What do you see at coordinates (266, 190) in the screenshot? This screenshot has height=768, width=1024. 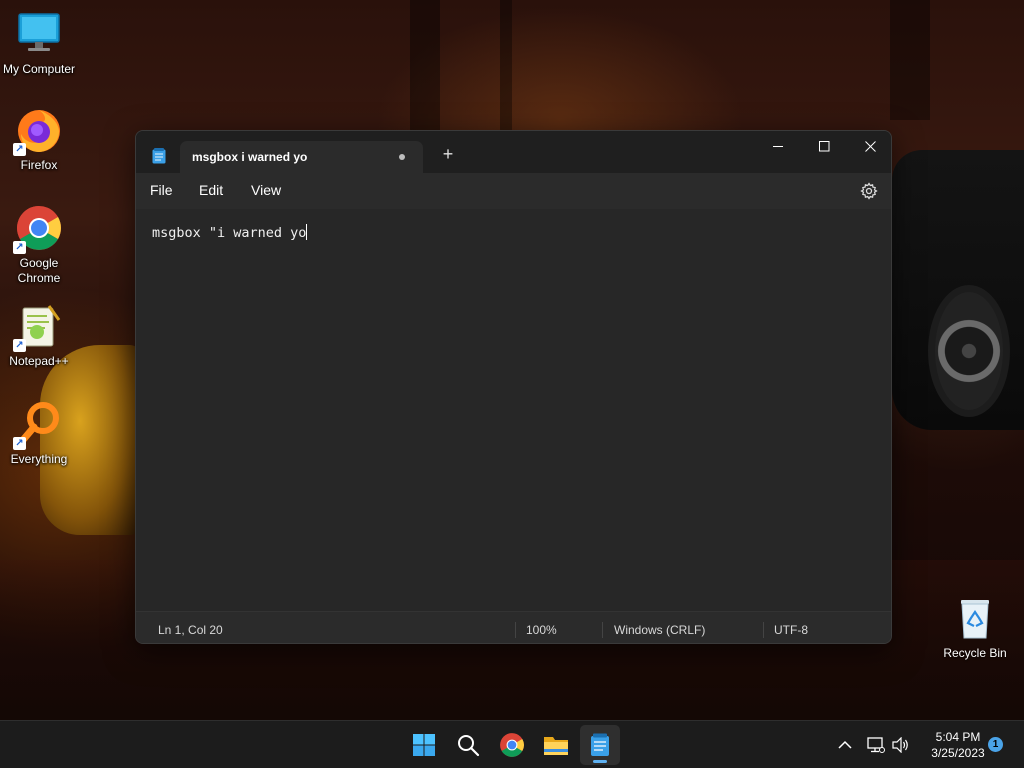 I see `menu-view: View` at bounding box center [266, 190].